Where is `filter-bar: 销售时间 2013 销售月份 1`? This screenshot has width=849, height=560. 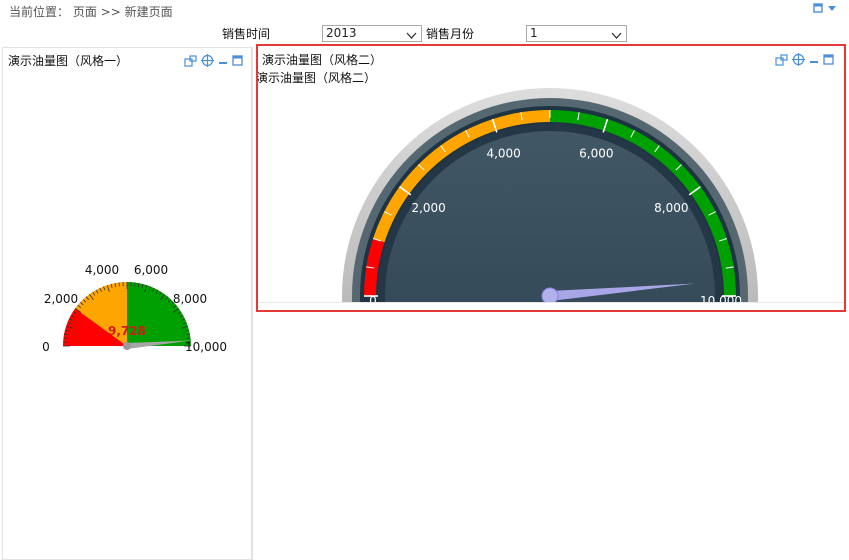
filter-bar: 销售时间 2013 销售月份 1 is located at coordinates (424, 34).